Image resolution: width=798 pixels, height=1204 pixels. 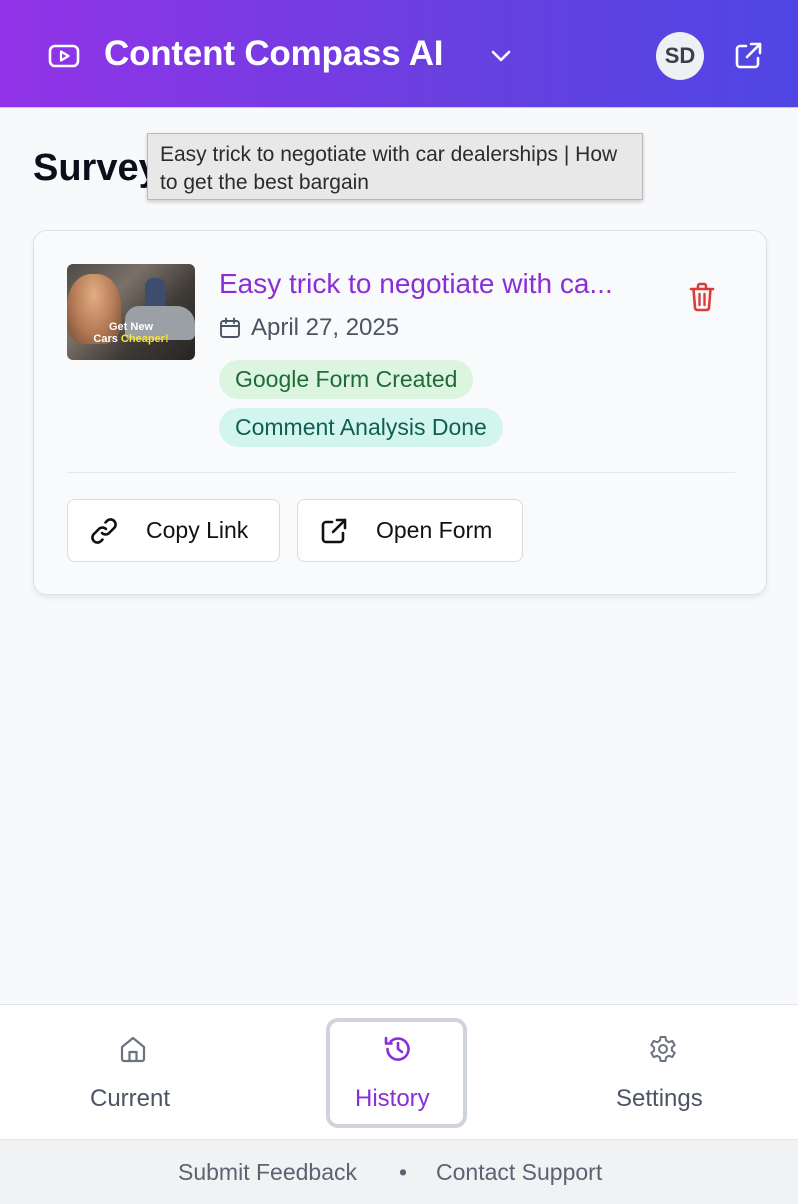 What do you see at coordinates (133, 1049) in the screenshot?
I see `home-icon` at bounding box center [133, 1049].